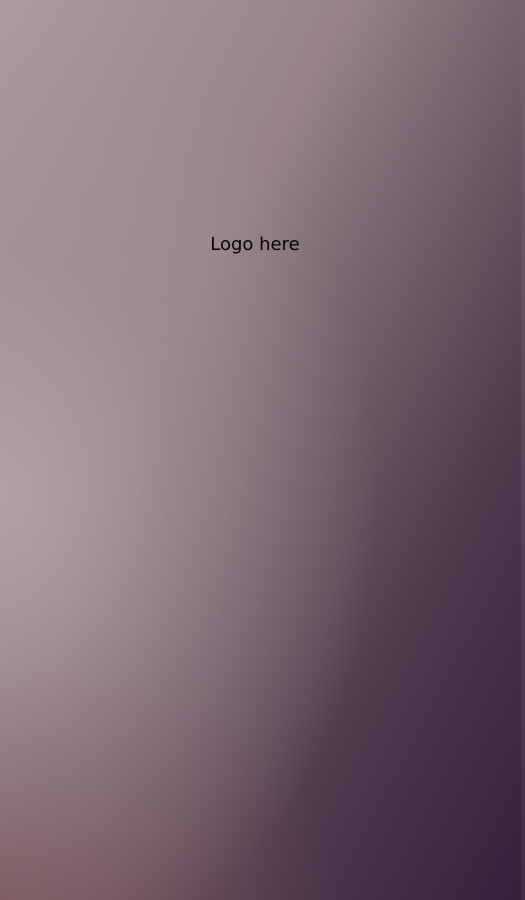  What do you see at coordinates (255, 244) in the screenshot?
I see `logo-placeholder: Logo here` at bounding box center [255, 244].